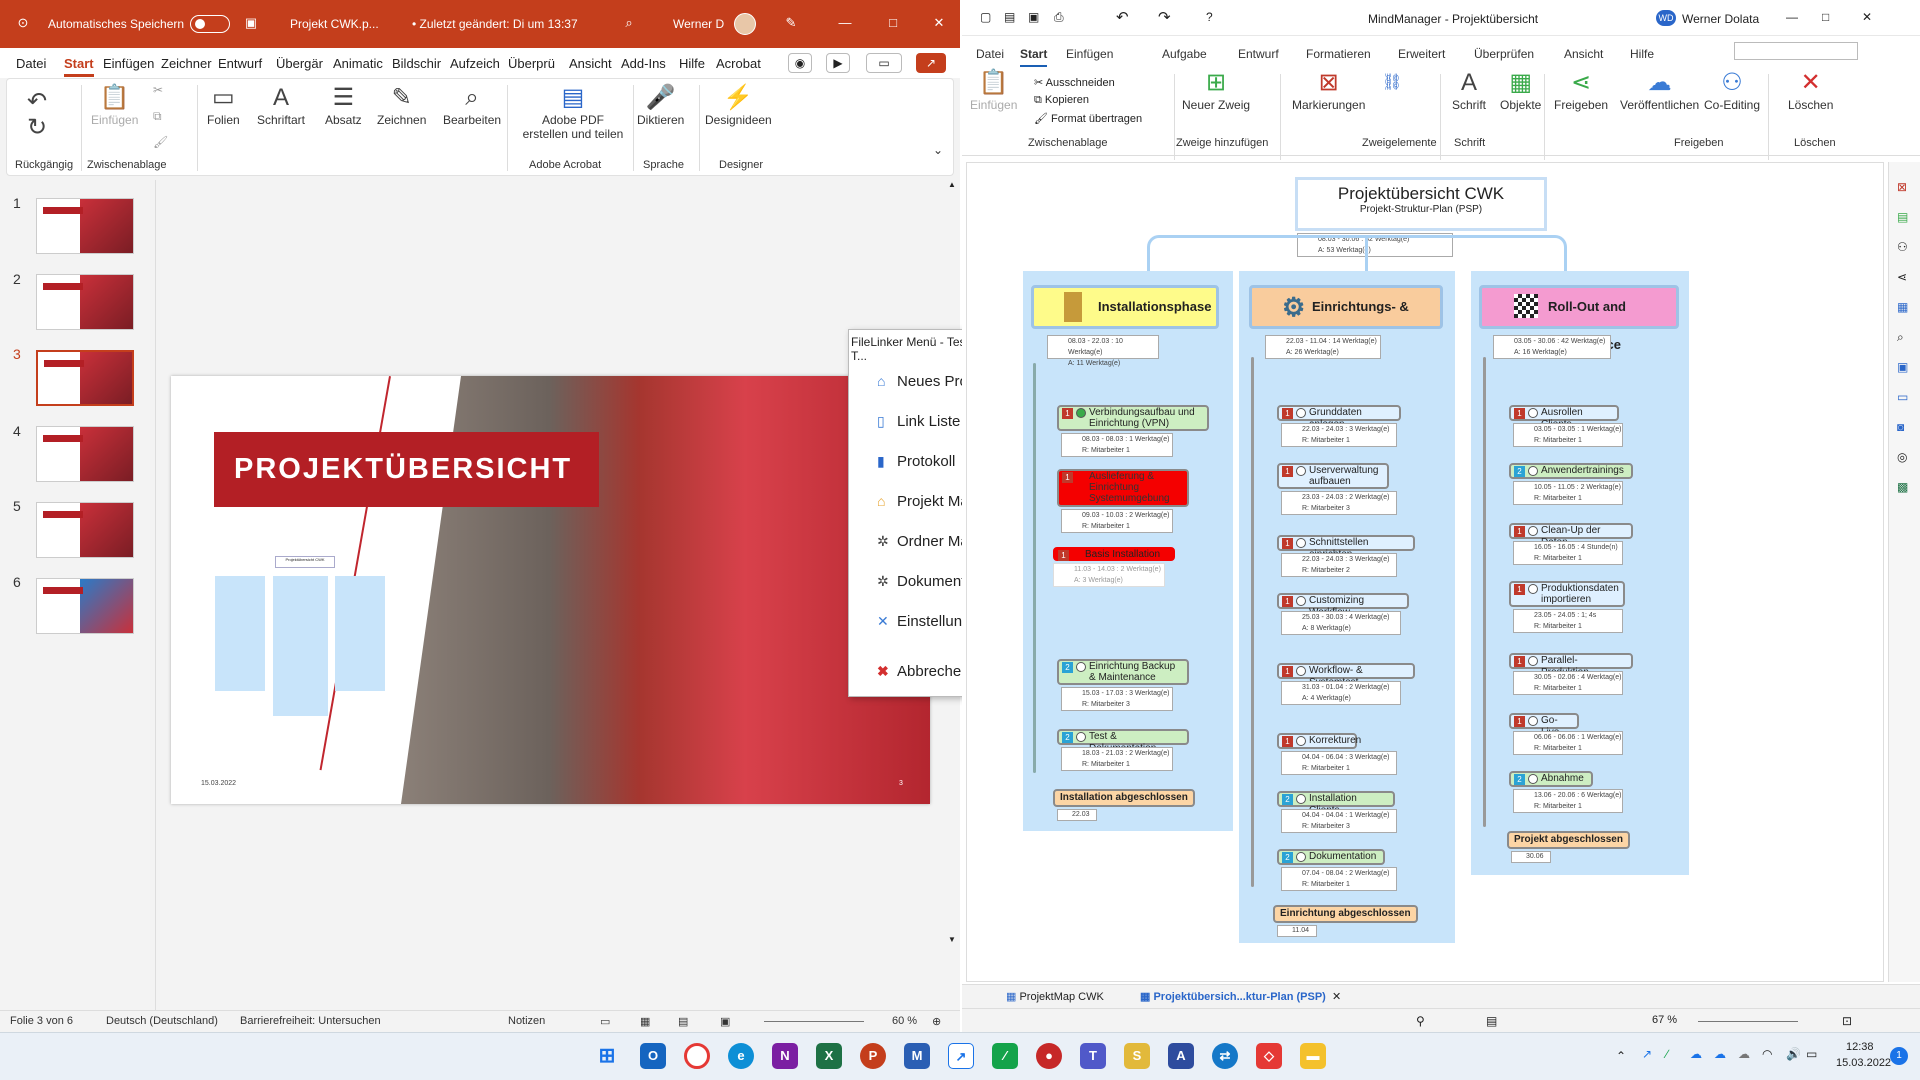 Image resolution: width=1920 pixels, height=1080 pixels. I want to click on minimize-icon: —, so click(1792, 17).